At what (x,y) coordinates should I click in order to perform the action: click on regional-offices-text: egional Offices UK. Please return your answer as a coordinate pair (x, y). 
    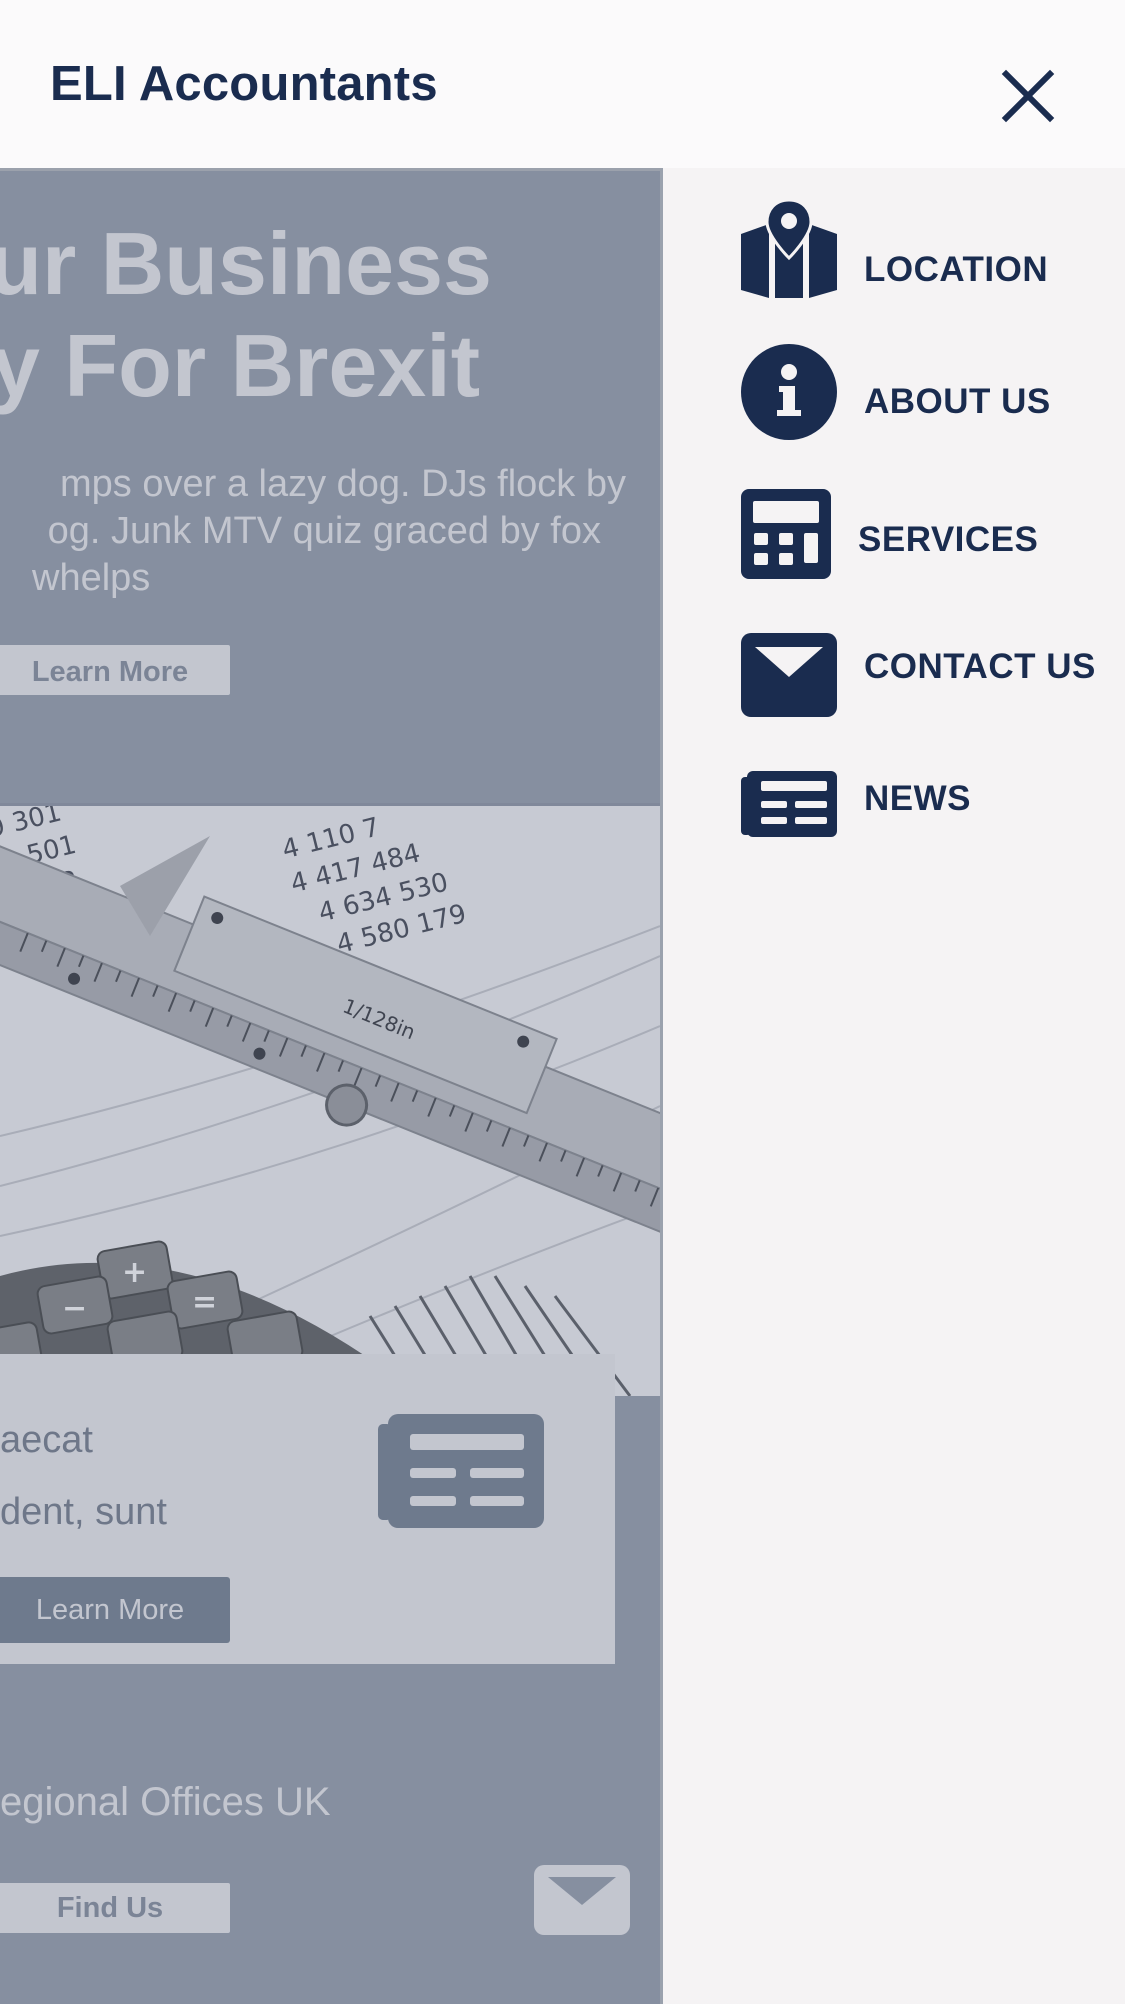
    Looking at the image, I should click on (165, 1802).